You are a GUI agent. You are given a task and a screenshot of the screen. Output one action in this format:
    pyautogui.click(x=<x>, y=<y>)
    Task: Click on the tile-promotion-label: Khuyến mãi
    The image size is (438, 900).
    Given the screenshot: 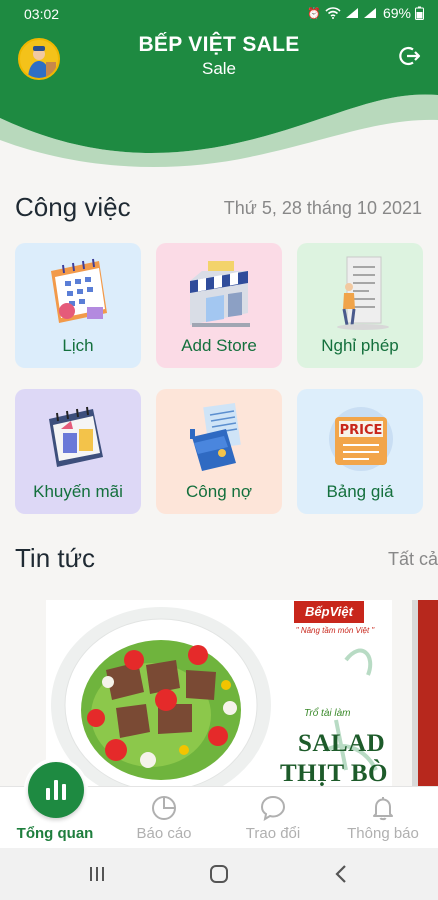 What is the action you would take?
    pyautogui.click(x=78, y=491)
    